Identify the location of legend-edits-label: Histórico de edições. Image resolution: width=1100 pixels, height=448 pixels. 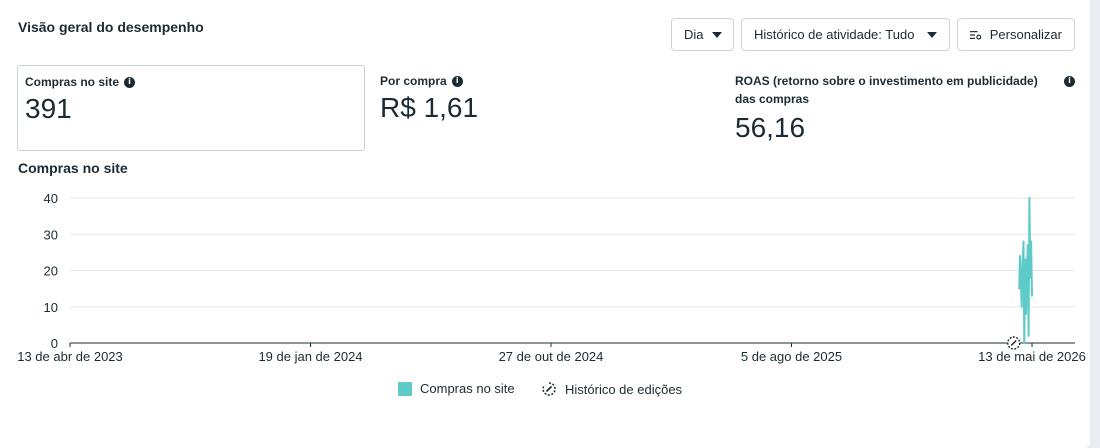
(624, 389).